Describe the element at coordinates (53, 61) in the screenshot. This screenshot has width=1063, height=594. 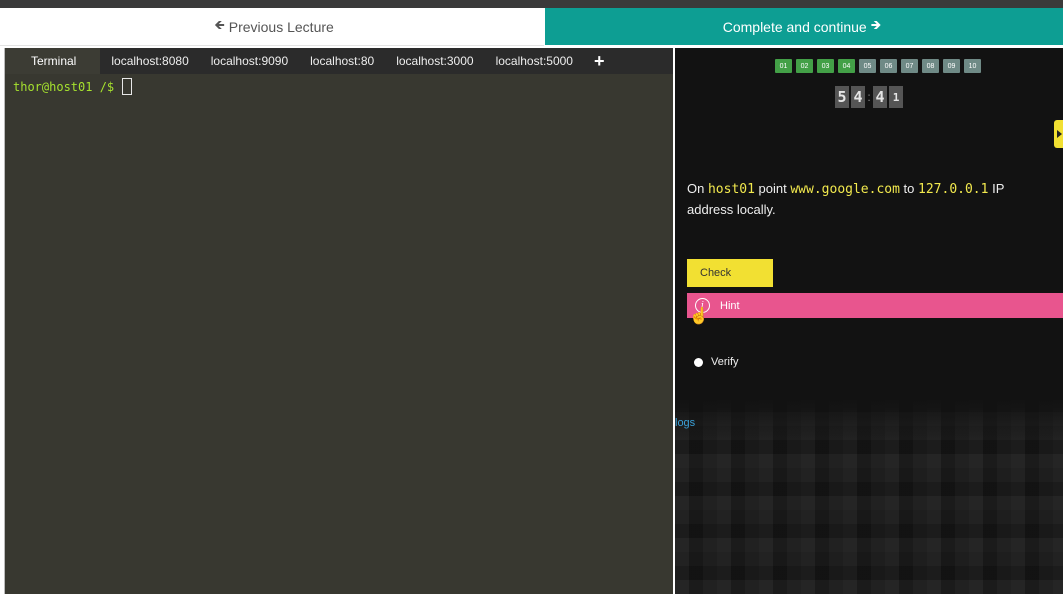
I see `tab-terminal: Terminal` at that location.